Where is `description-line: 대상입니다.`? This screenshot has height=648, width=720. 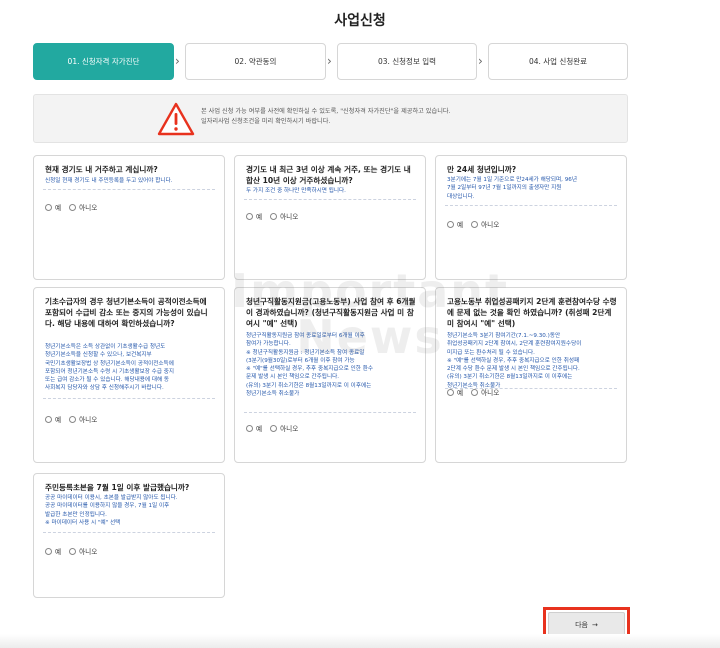
description-line: 대상입니다. is located at coordinates (461, 196).